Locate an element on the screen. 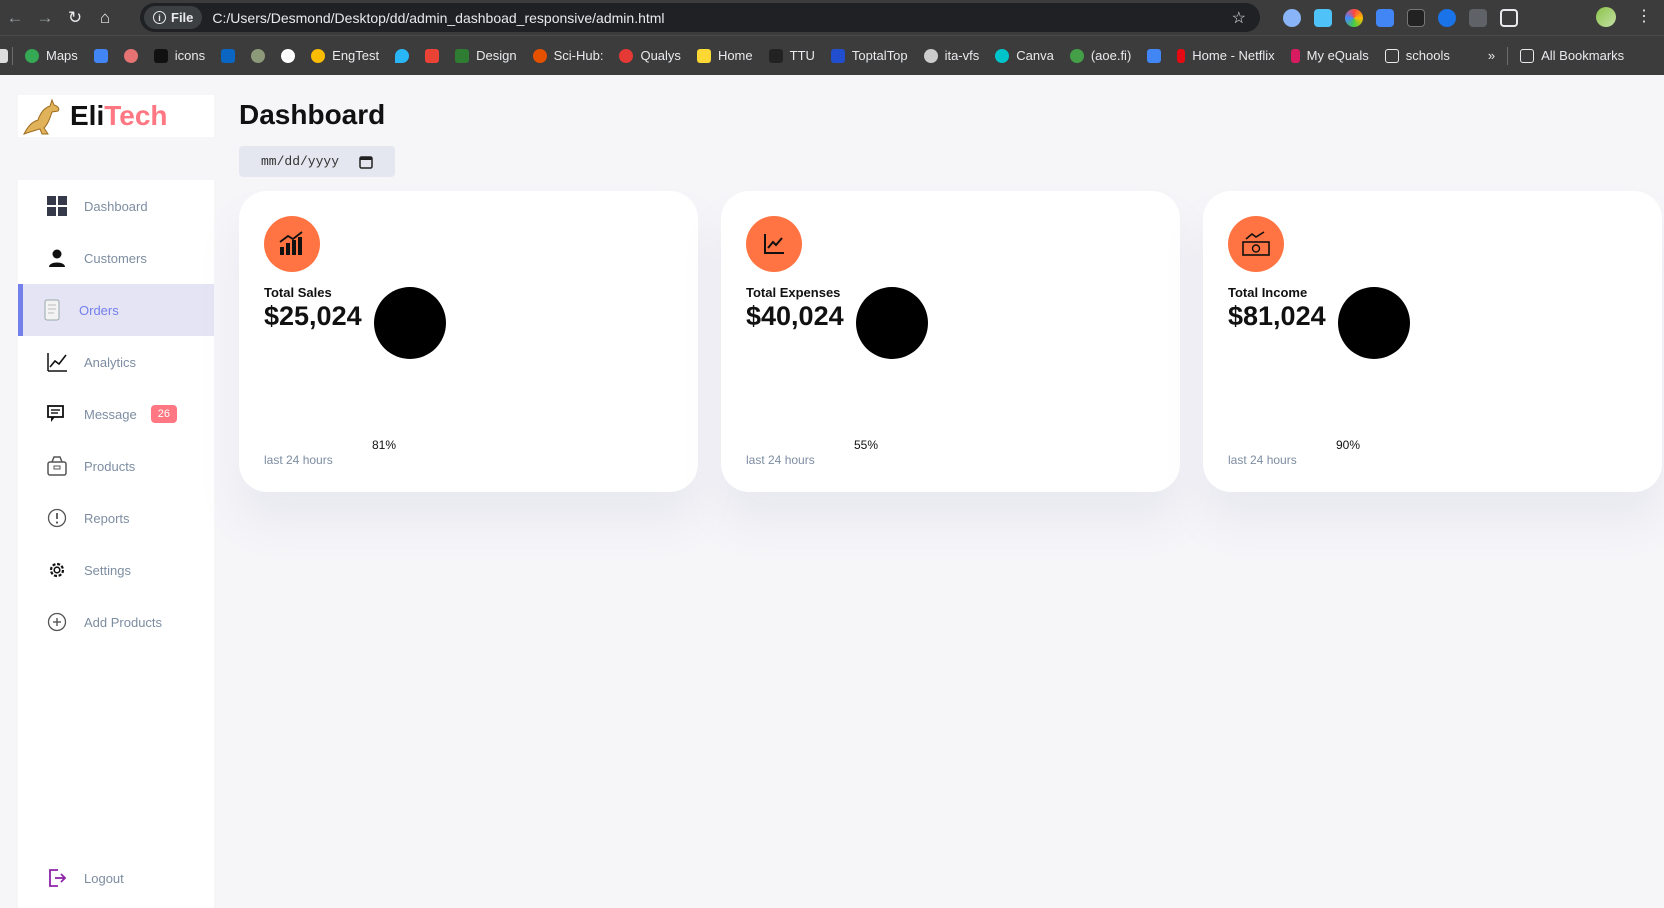  bookmark-label: icons is located at coordinates (190, 55).